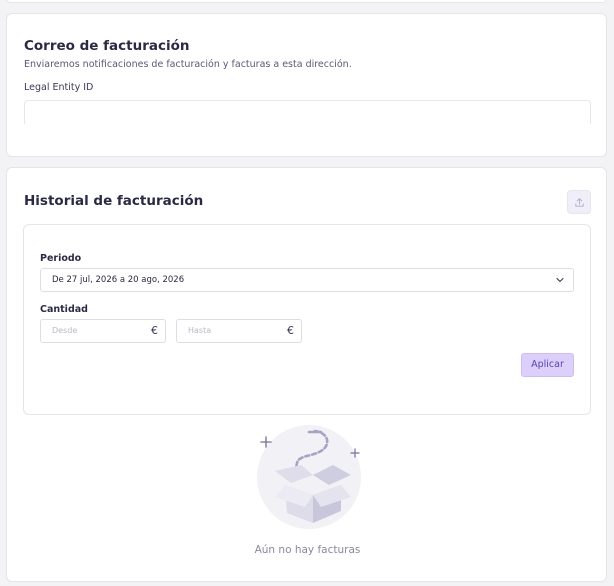  What do you see at coordinates (114, 201) in the screenshot?
I see `billing-history-title: Historial de facturación` at bounding box center [114, 201].